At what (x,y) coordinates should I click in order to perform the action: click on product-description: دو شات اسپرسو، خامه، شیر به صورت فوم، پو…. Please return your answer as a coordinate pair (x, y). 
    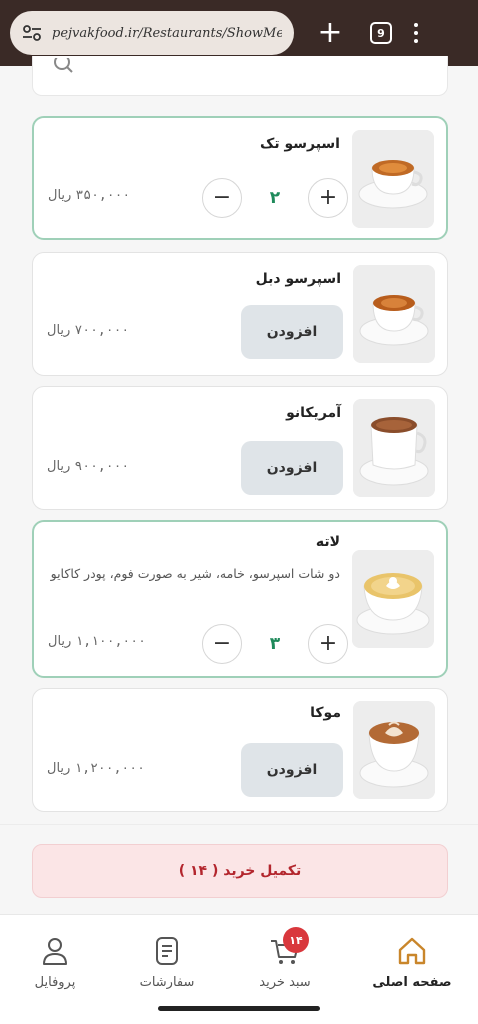
    Looking at the image, I should click on (195, 573).